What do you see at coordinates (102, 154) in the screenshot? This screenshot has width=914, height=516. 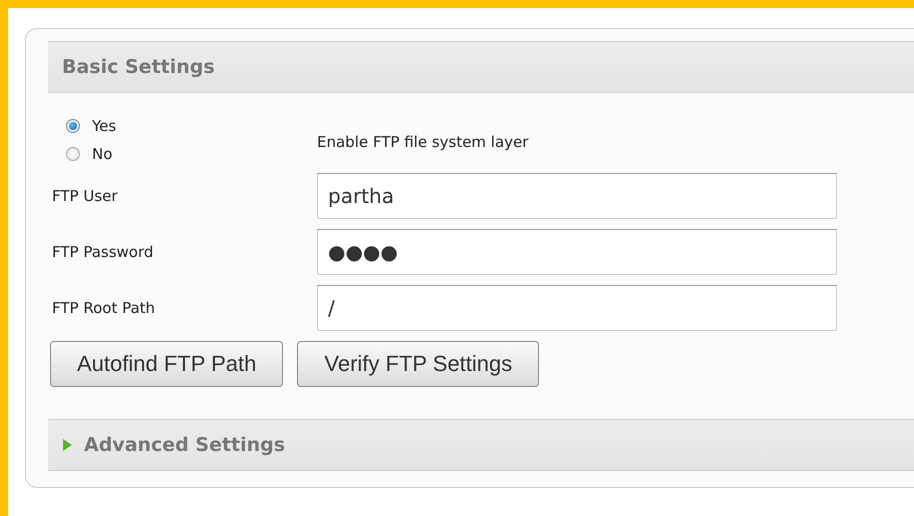 I see `radio-label: No` at bounding box center [102, 154].